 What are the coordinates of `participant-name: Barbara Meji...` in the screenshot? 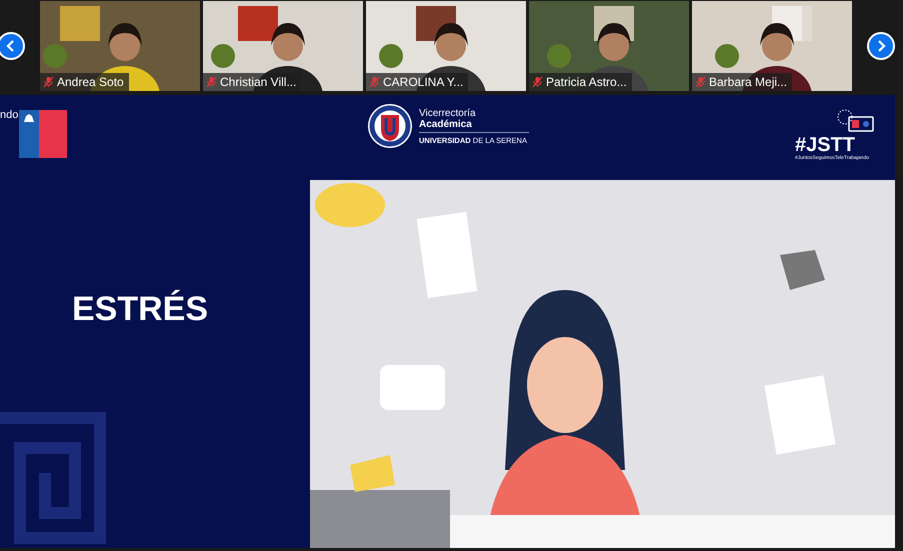 It's located at (748, 81).